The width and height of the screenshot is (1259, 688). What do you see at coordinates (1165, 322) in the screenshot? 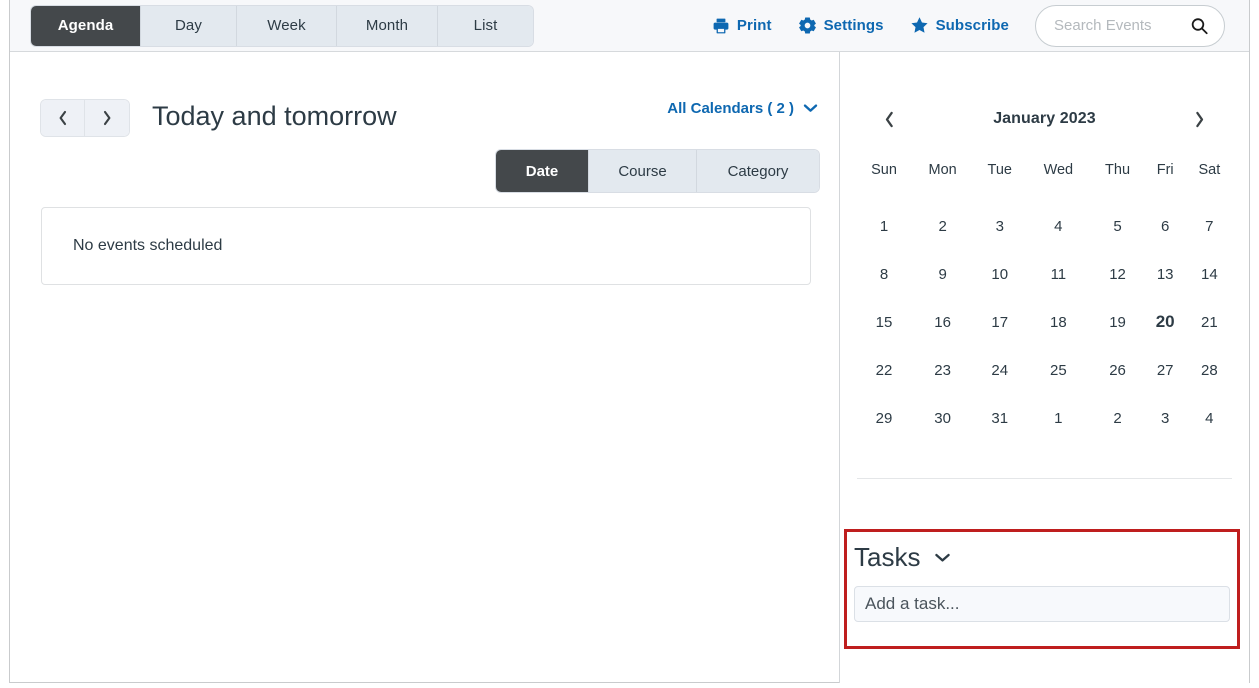
I see `mini-calendar-day: 20` at bounding box center [1165, 322].